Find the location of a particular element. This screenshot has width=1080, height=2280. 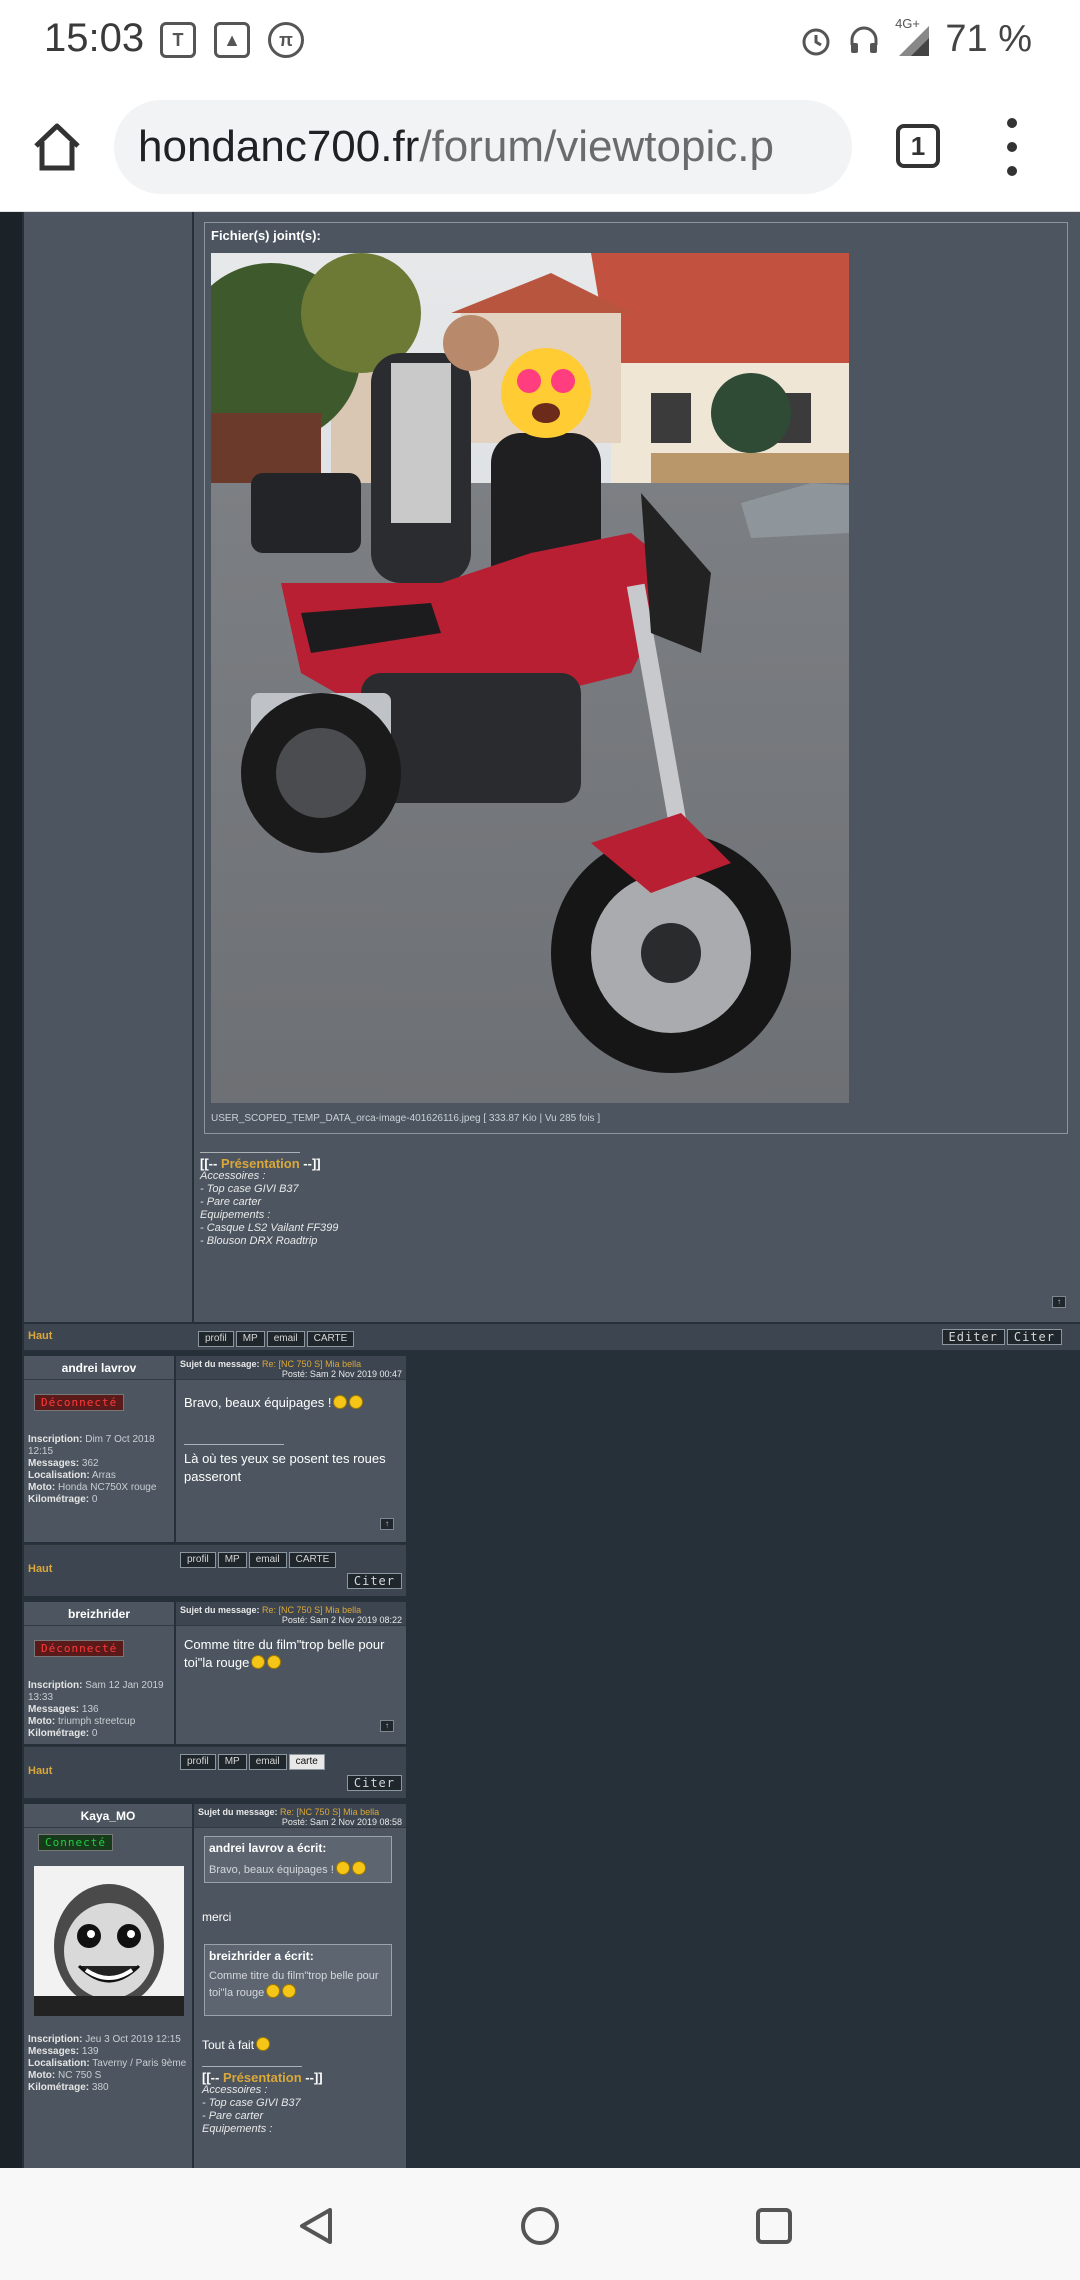

recents-icon is located at coordinates (774, 2226).